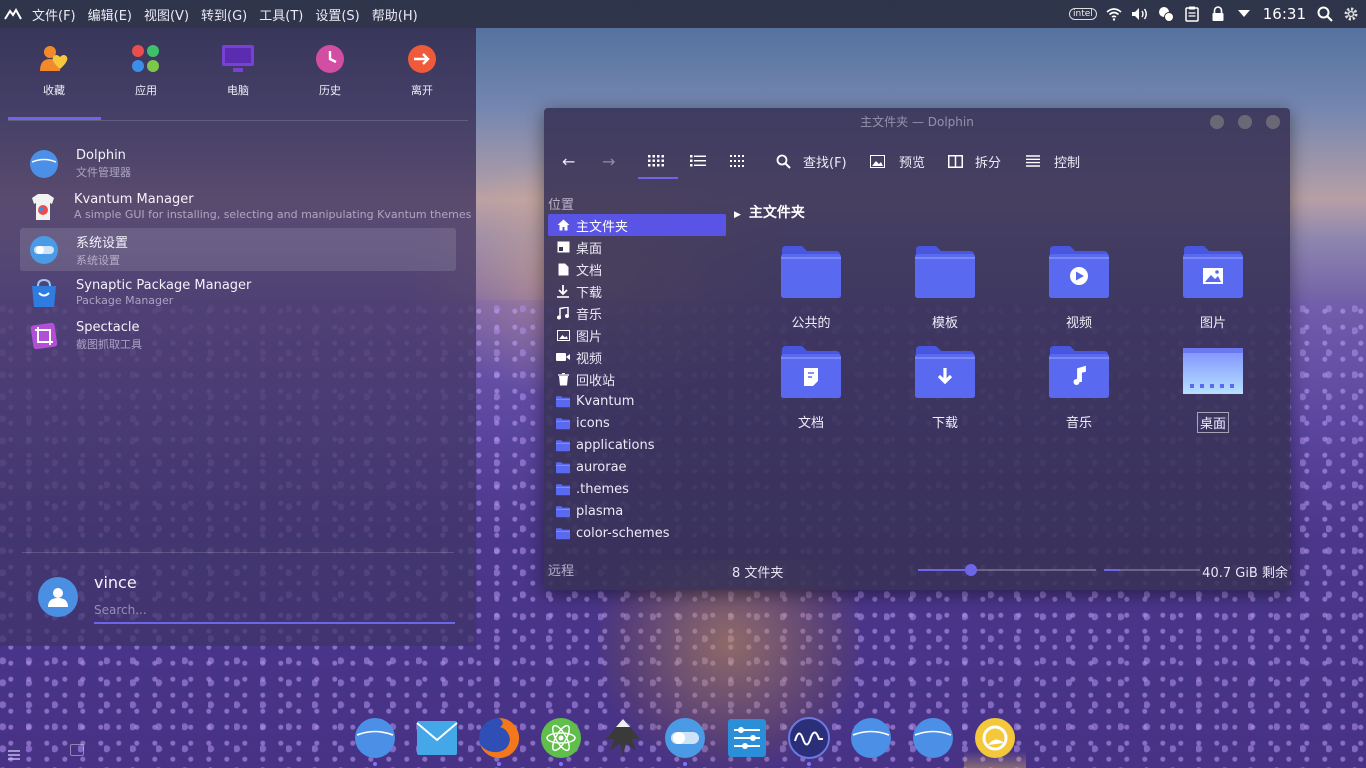 This screenshot has height=768, width=1366. What do you see at coordinates (54, 14) in the screenshot?
I see `menu-item: 文件(F)` at bounding box center [54, 14].